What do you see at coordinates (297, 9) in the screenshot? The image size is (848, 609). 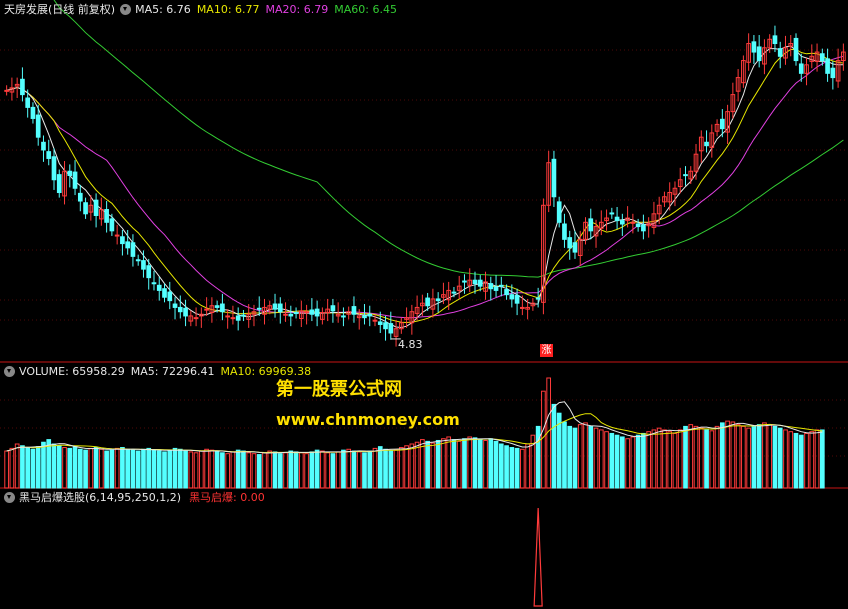 I see `ma20-label: MA20: 6.79` at bounding box center [297, 9].